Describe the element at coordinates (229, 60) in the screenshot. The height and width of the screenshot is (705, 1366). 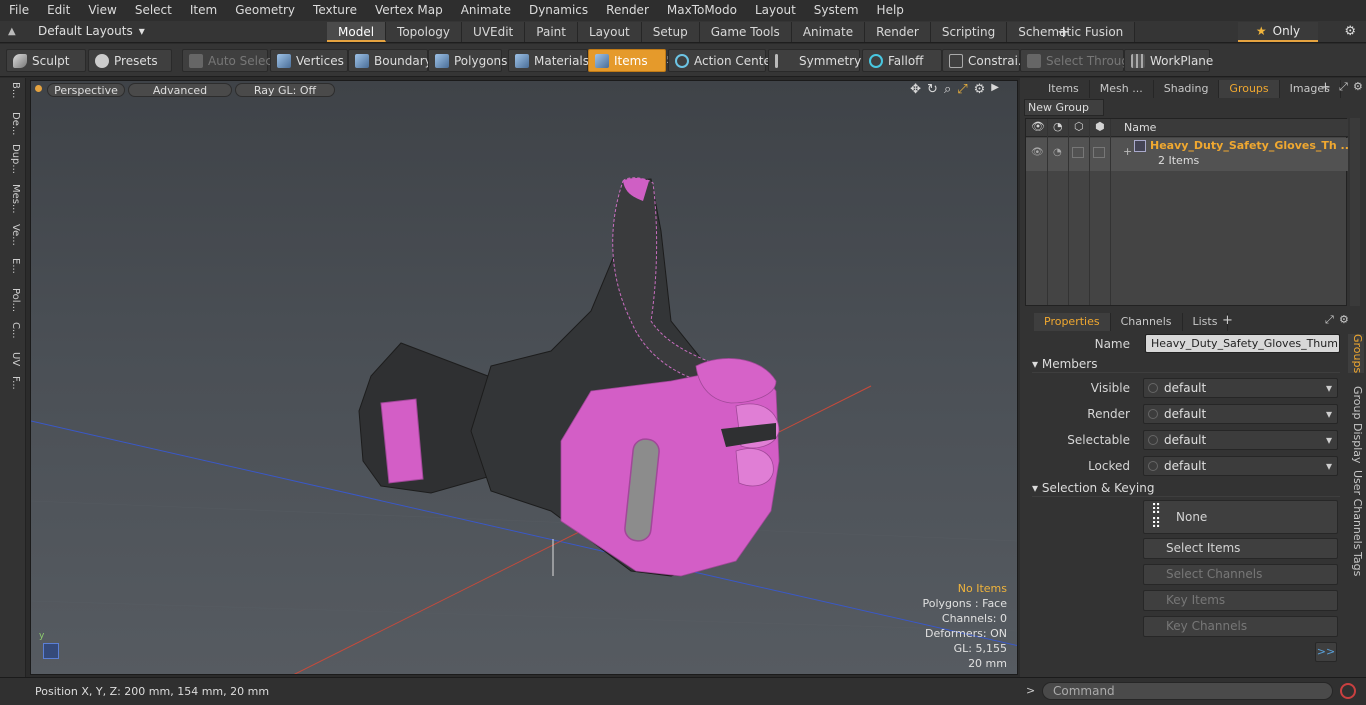
I see `auto-select-button: Auto Select` at that location.